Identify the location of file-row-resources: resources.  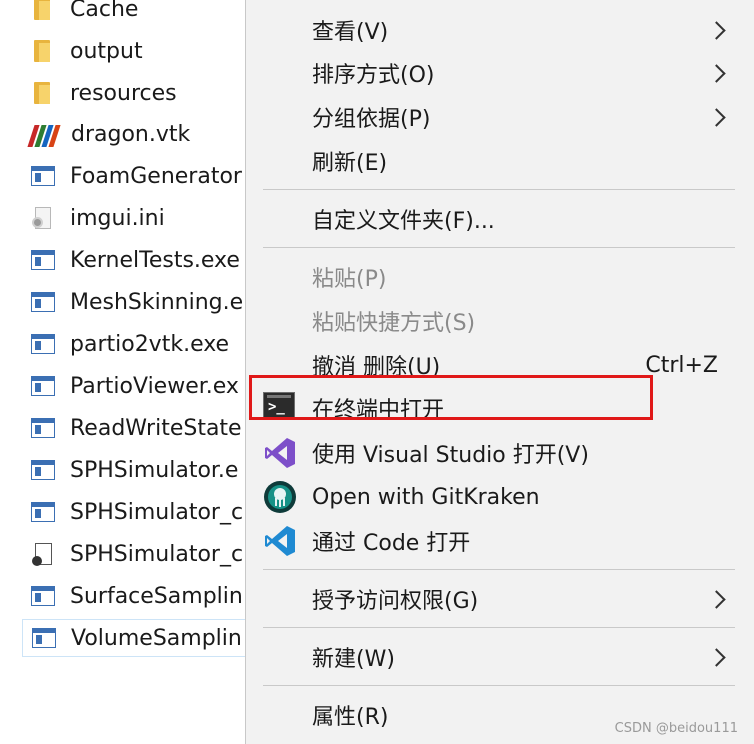
(142, 93).